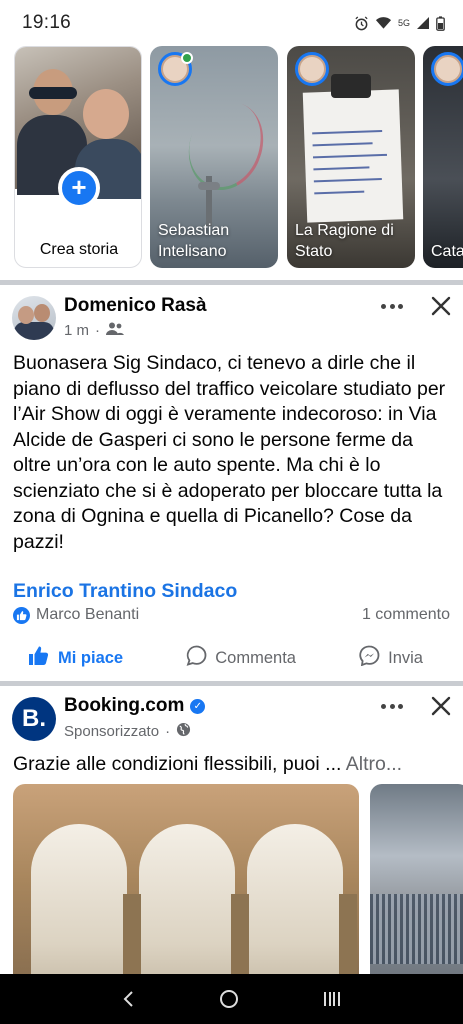 This screenshot has width=463, height=1024. Describe the element at coordinates (423, 23) in the screenshot. I see `signal-icon` at that location.